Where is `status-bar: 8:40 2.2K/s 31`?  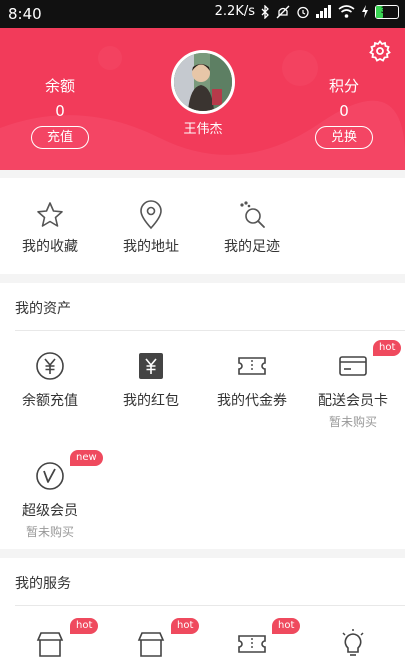 status-bar: 8:40 2.2K/s 31 is located at coordinates (202, 14).